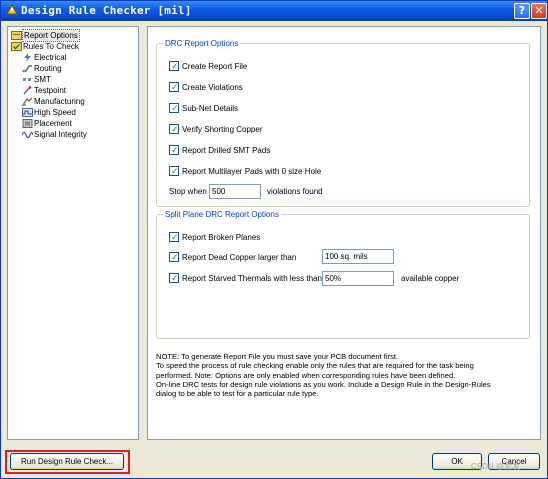  What do you see at coordinates (210, 108) in the screenshot?
I see `sub-net-details-label: Sub-Net Details` at bounding box center [210, 108].